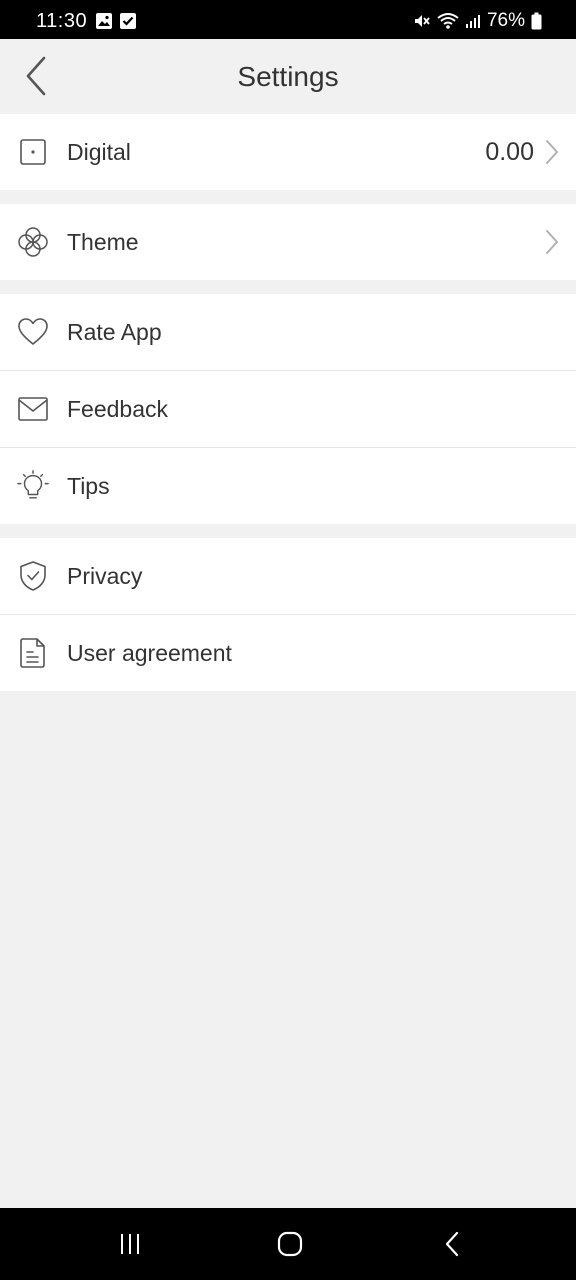  I want to click on wifi-icon, so click(448, 21).